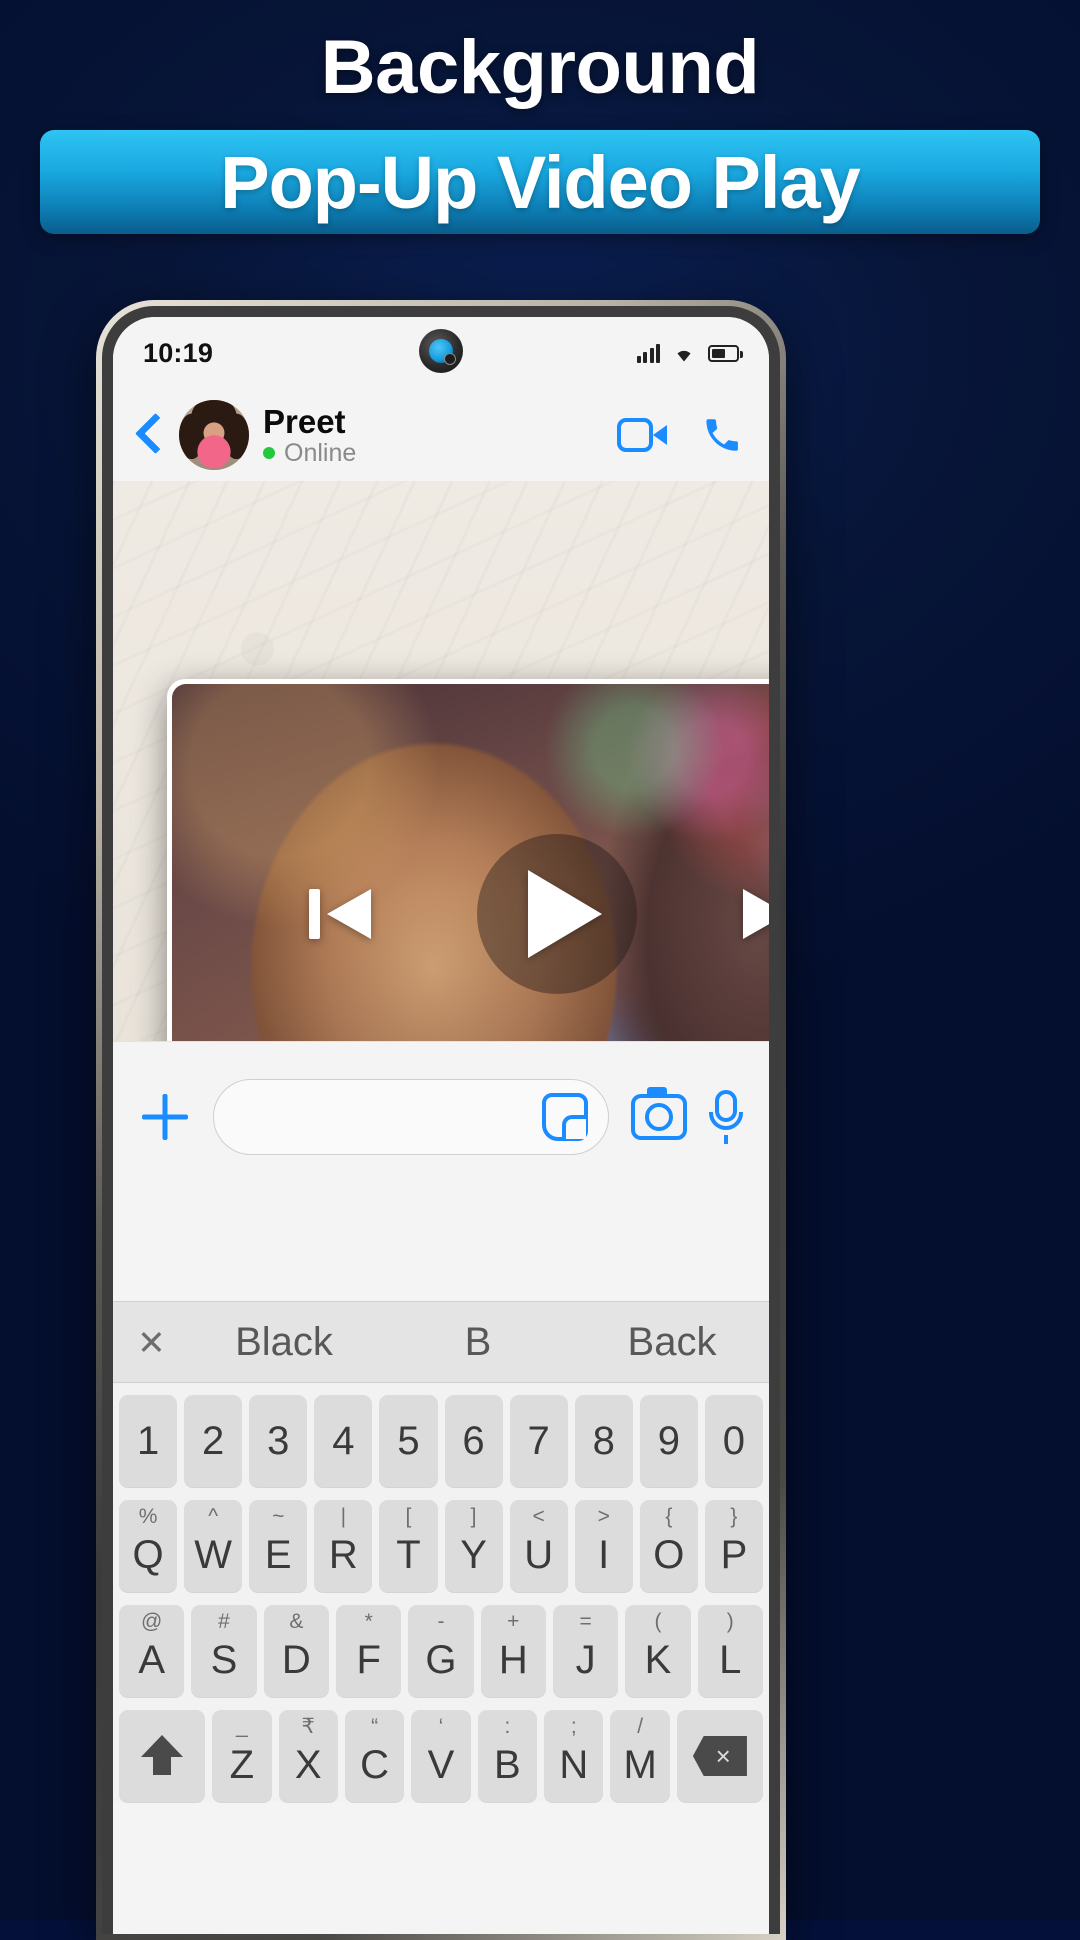  I want to click on camera-lens-icon, so click(442, 352).